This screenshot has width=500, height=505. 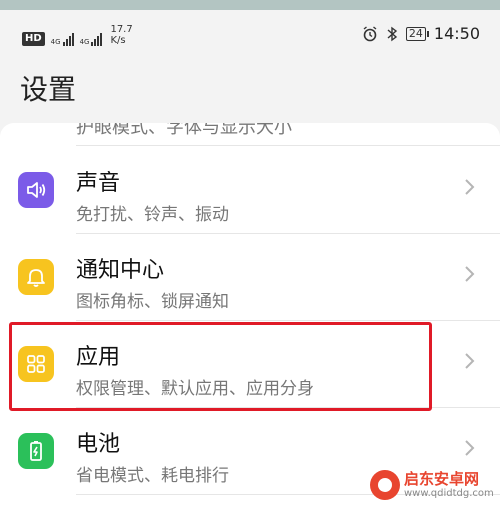 I want to click on settings-item-subtitle: 省电模式、耗电排行, so click(x=152, y=476).